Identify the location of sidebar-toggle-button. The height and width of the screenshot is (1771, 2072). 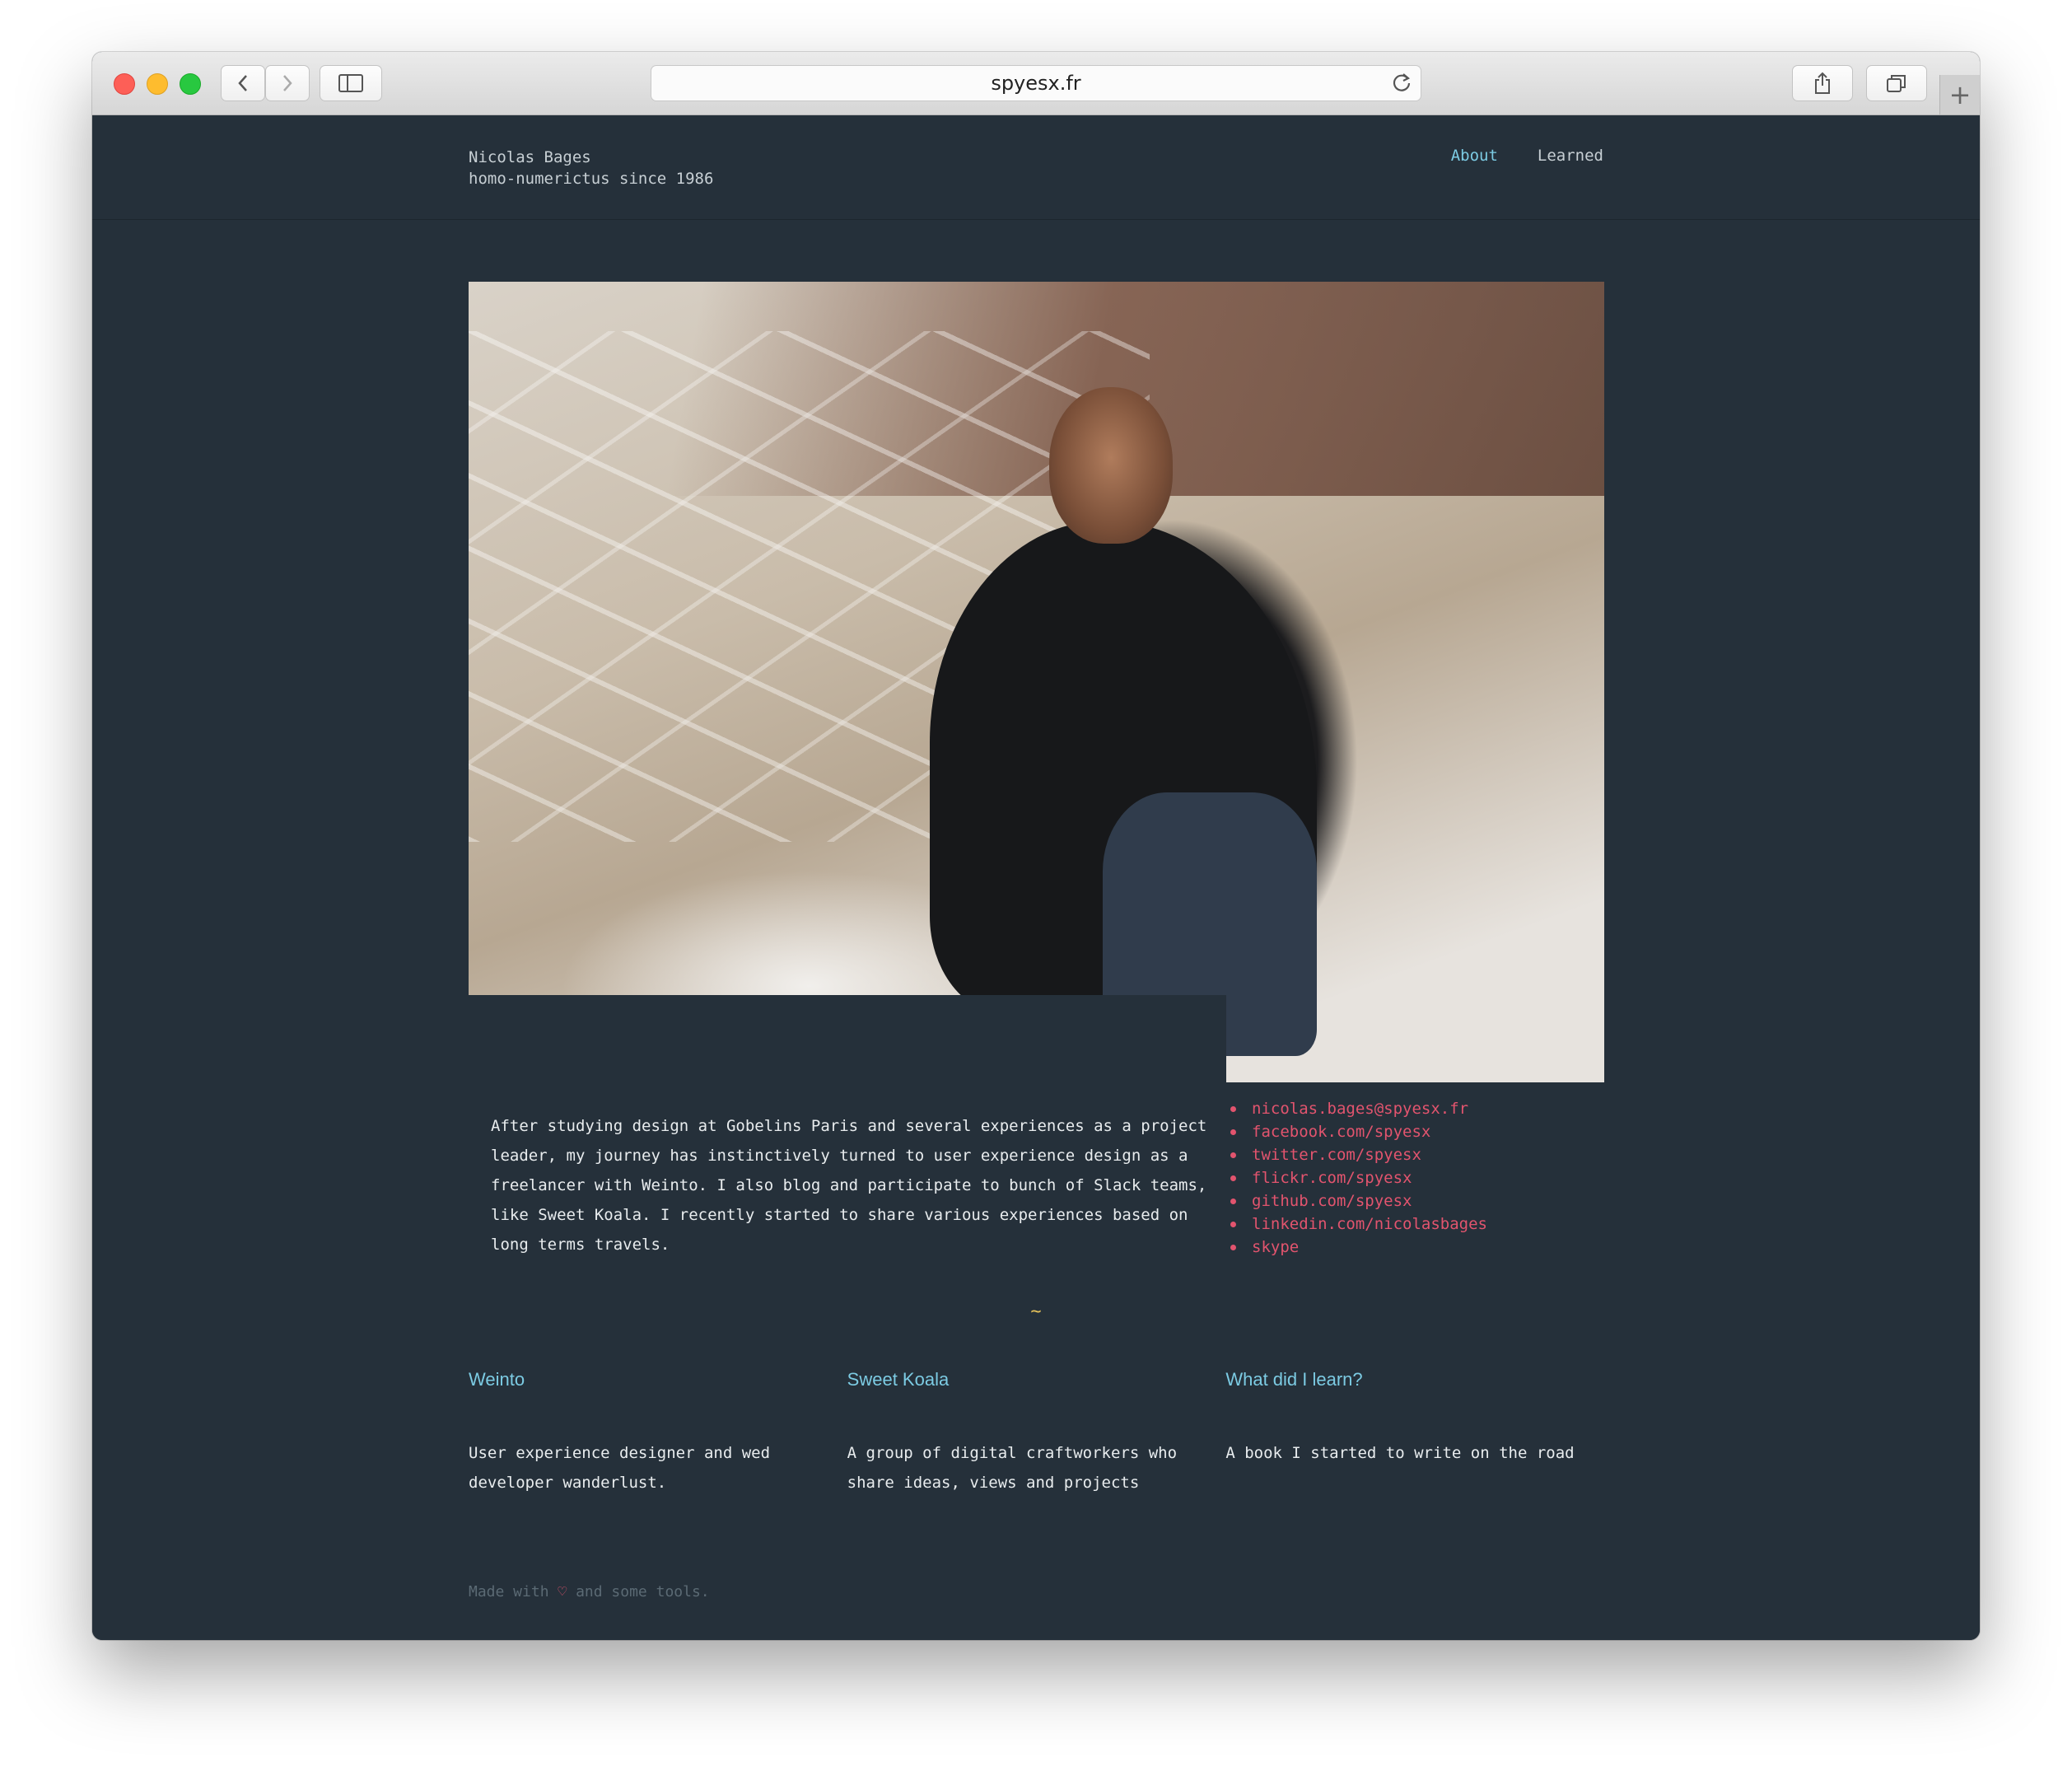
(351, 83).